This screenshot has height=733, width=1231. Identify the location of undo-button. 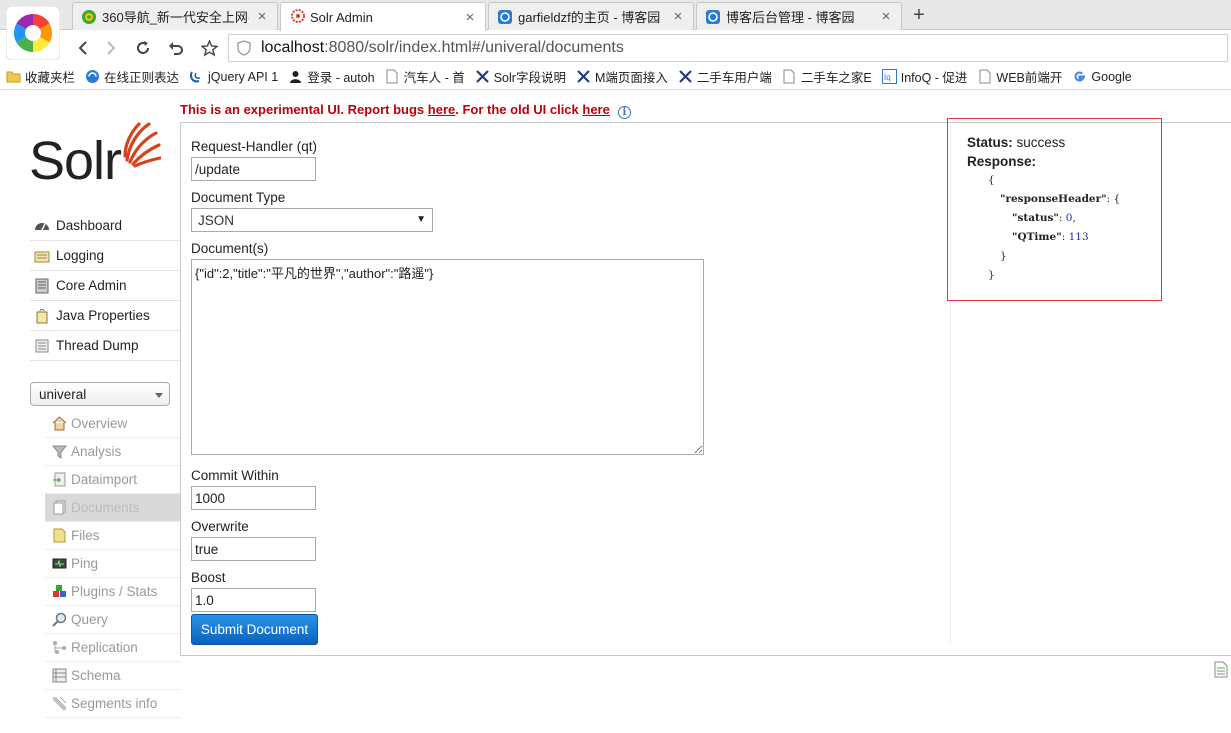
(176, 48).